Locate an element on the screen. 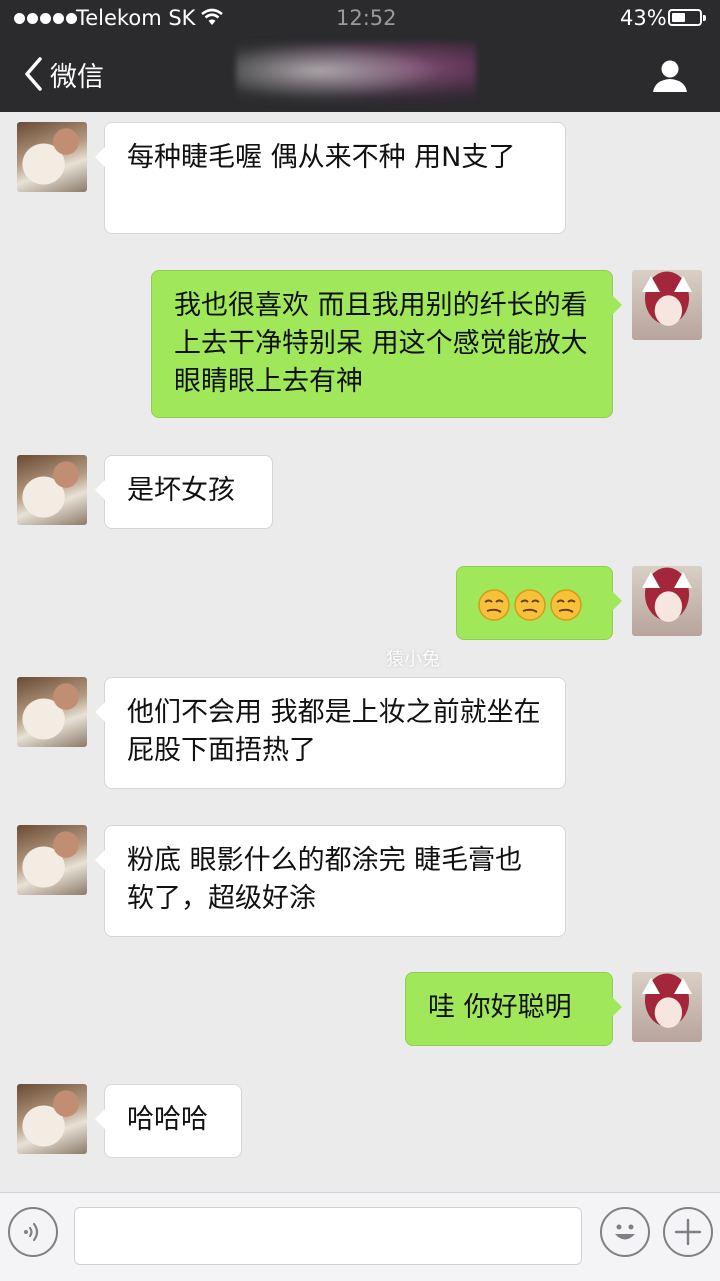 This screenshot has width=720, height=1281. message-bubble-sent: 我也很喜欢 而且我用别的纤长的看上去干净特别呆 用这个感觉能放大眼睛眼上去有神 is located at coordinates (386, 344).